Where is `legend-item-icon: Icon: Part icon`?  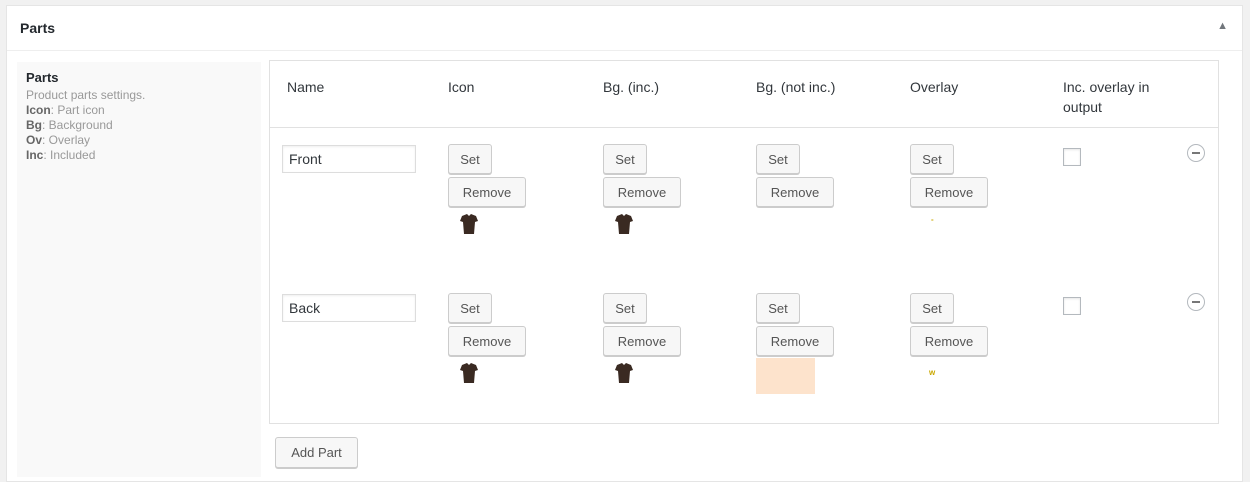
legend-item-icon: Icon: Part icon is located at coordinates (65, 110).